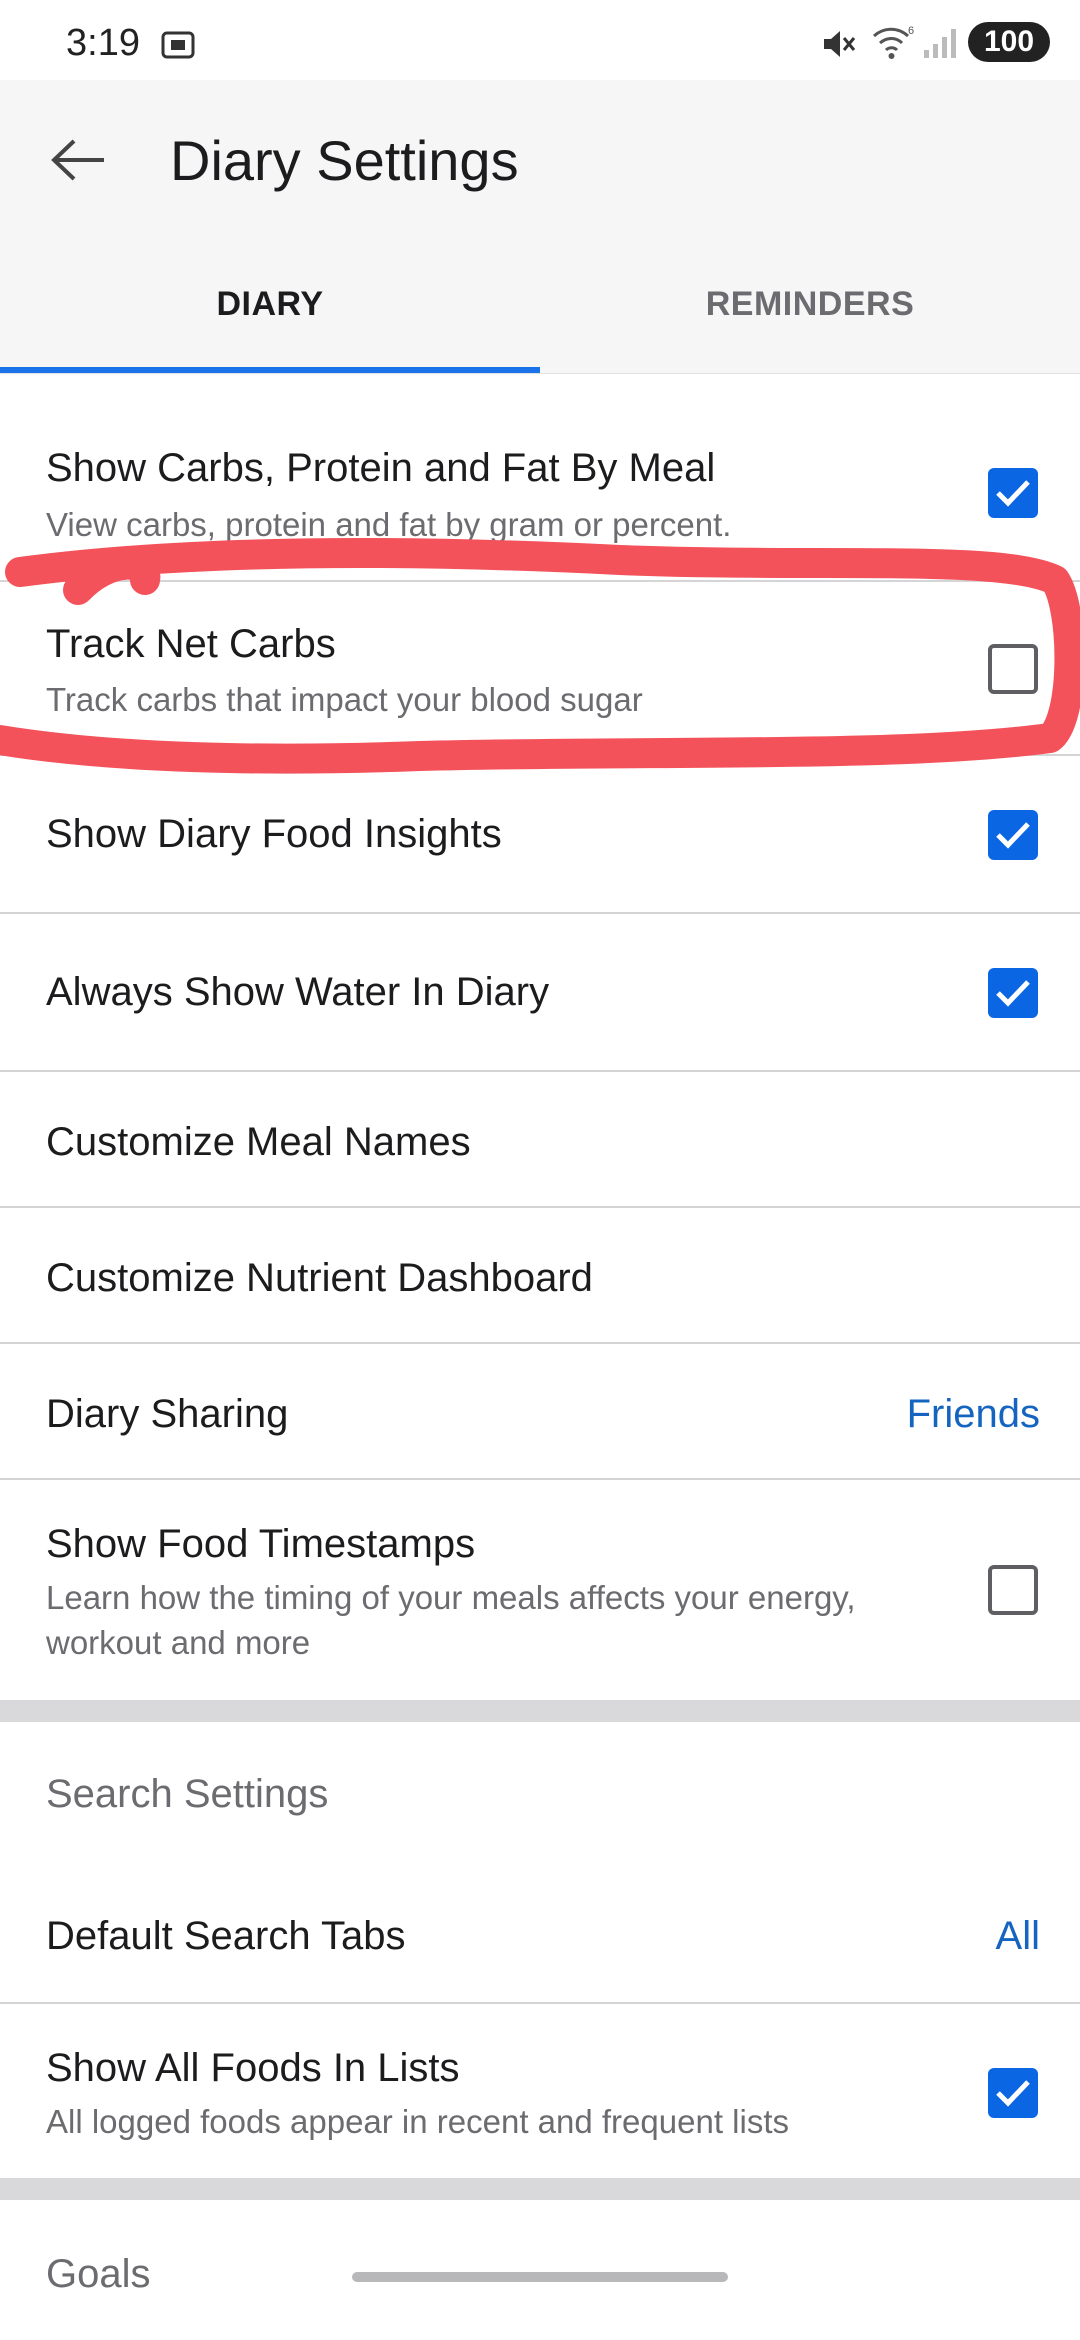 The width and height of the screenshot is (1080, 2340). I want to click on tab-reminders: REMINDERS, so click(810, 304).